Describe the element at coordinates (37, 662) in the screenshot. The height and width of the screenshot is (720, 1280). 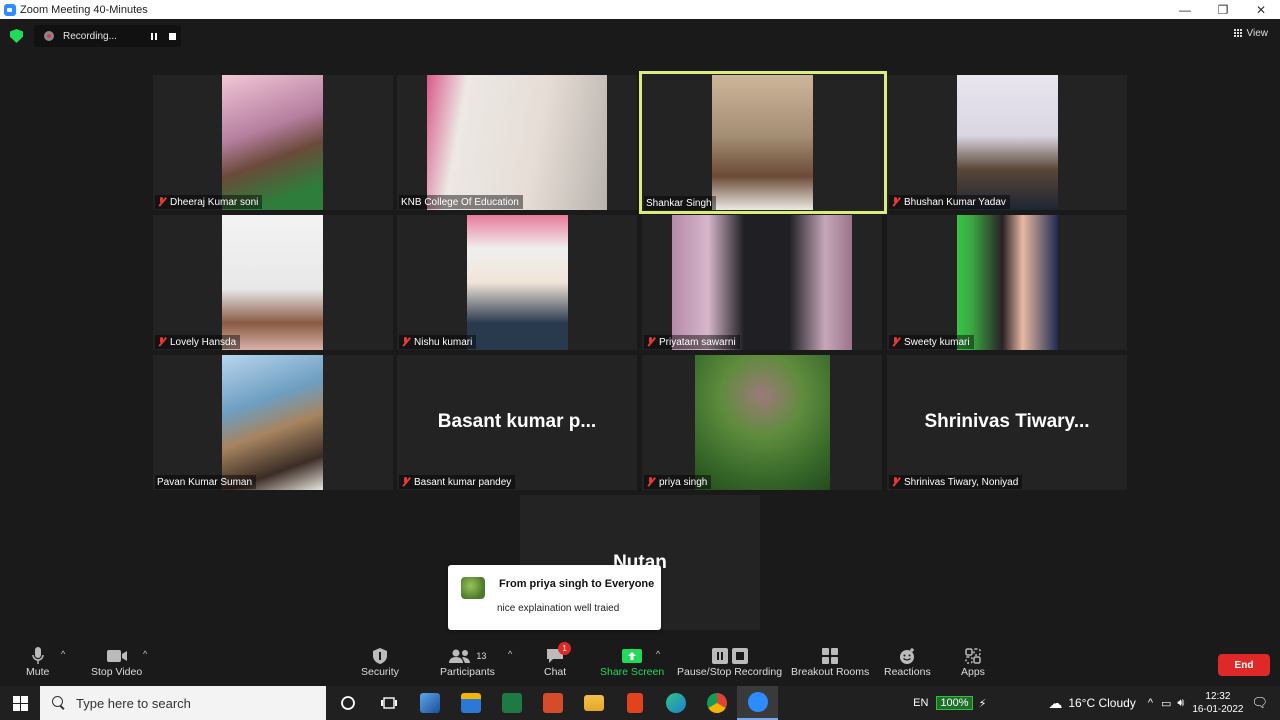
I see `mute-button: Mute` at that location.